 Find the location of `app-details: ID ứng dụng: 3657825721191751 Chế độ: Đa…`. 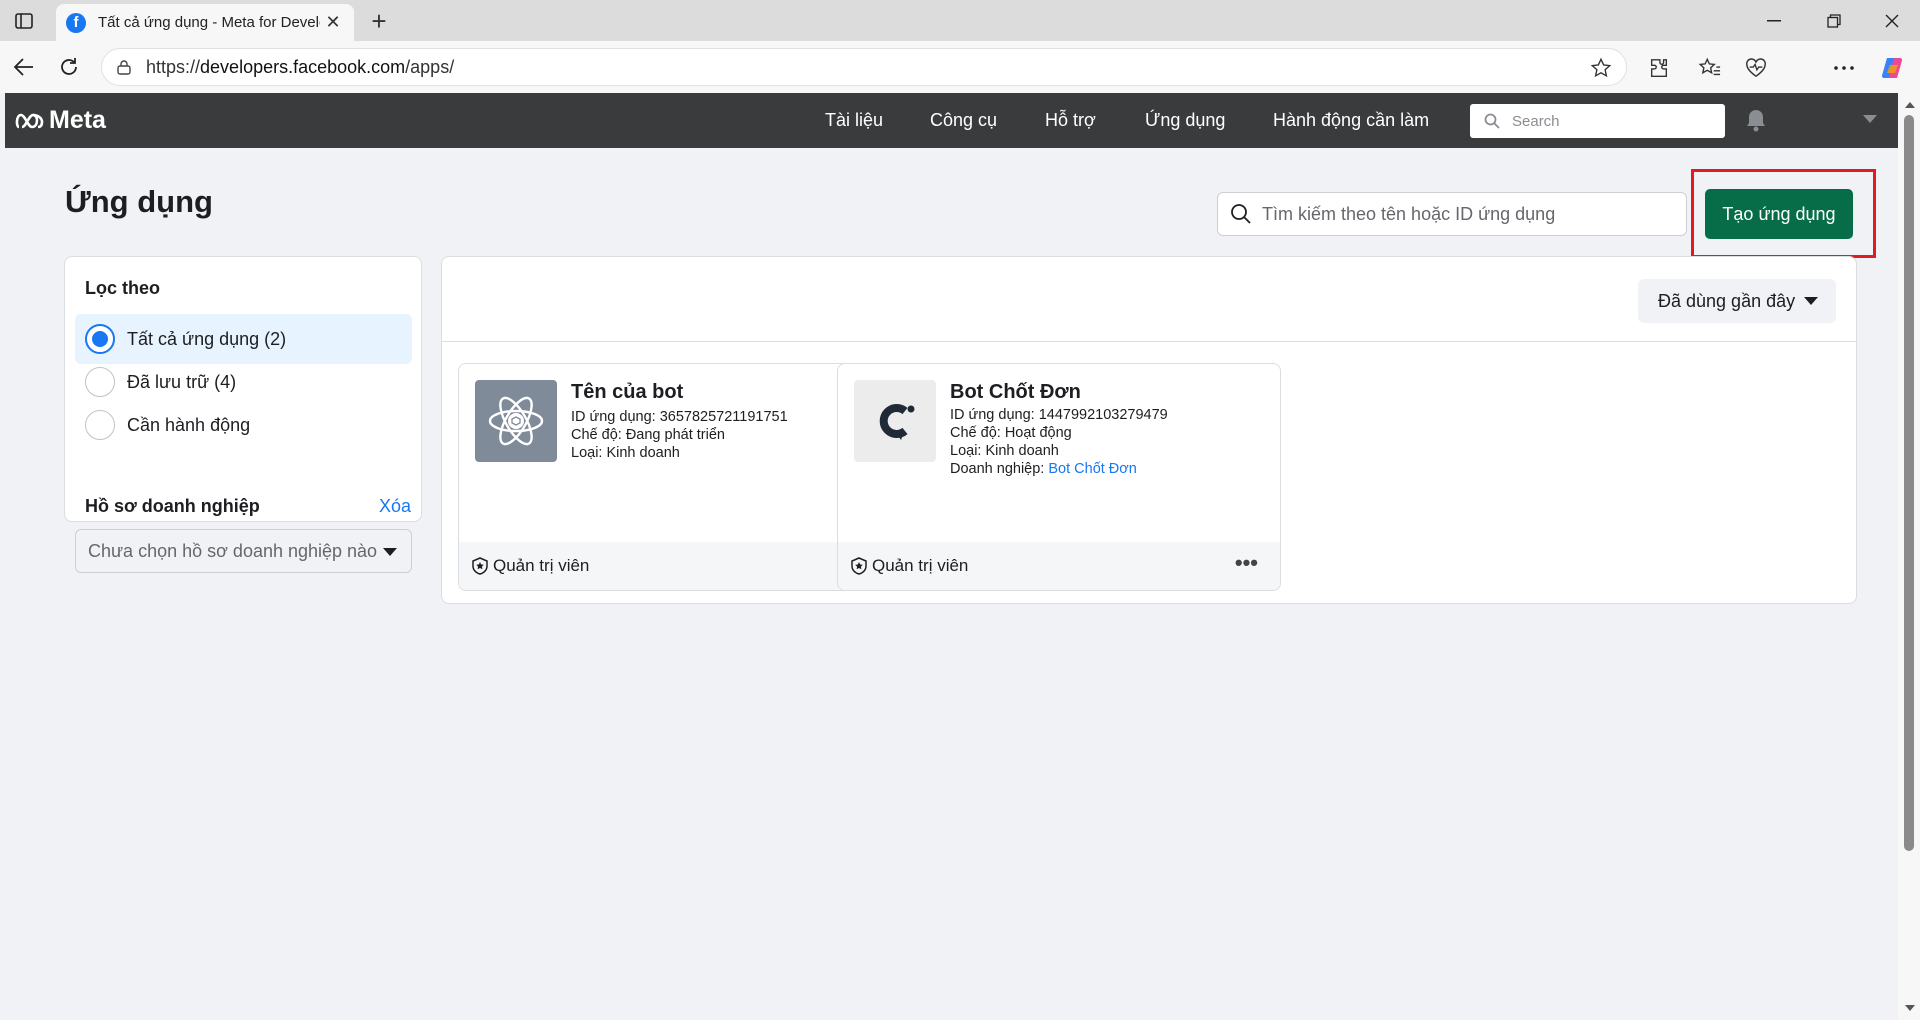

app-details: ID ứng dụng: 3657825721191751 Chế độ: Đa… is located at coordinates (679, 435).